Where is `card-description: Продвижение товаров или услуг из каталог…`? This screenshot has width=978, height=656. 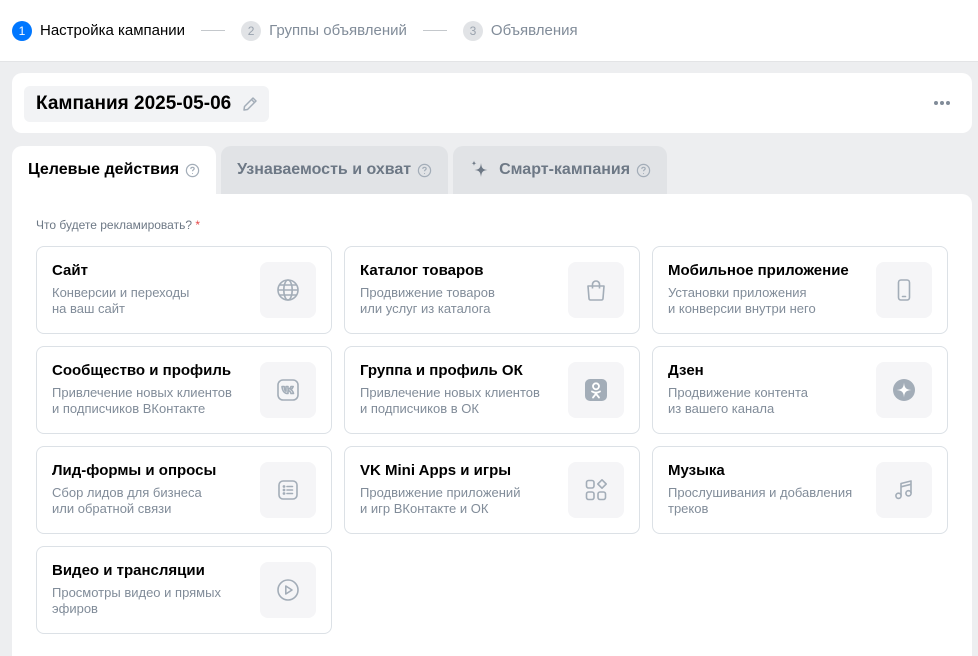
card-description: Продвижение товаров или услуг из каталог… is located at coordinates (460, 301).